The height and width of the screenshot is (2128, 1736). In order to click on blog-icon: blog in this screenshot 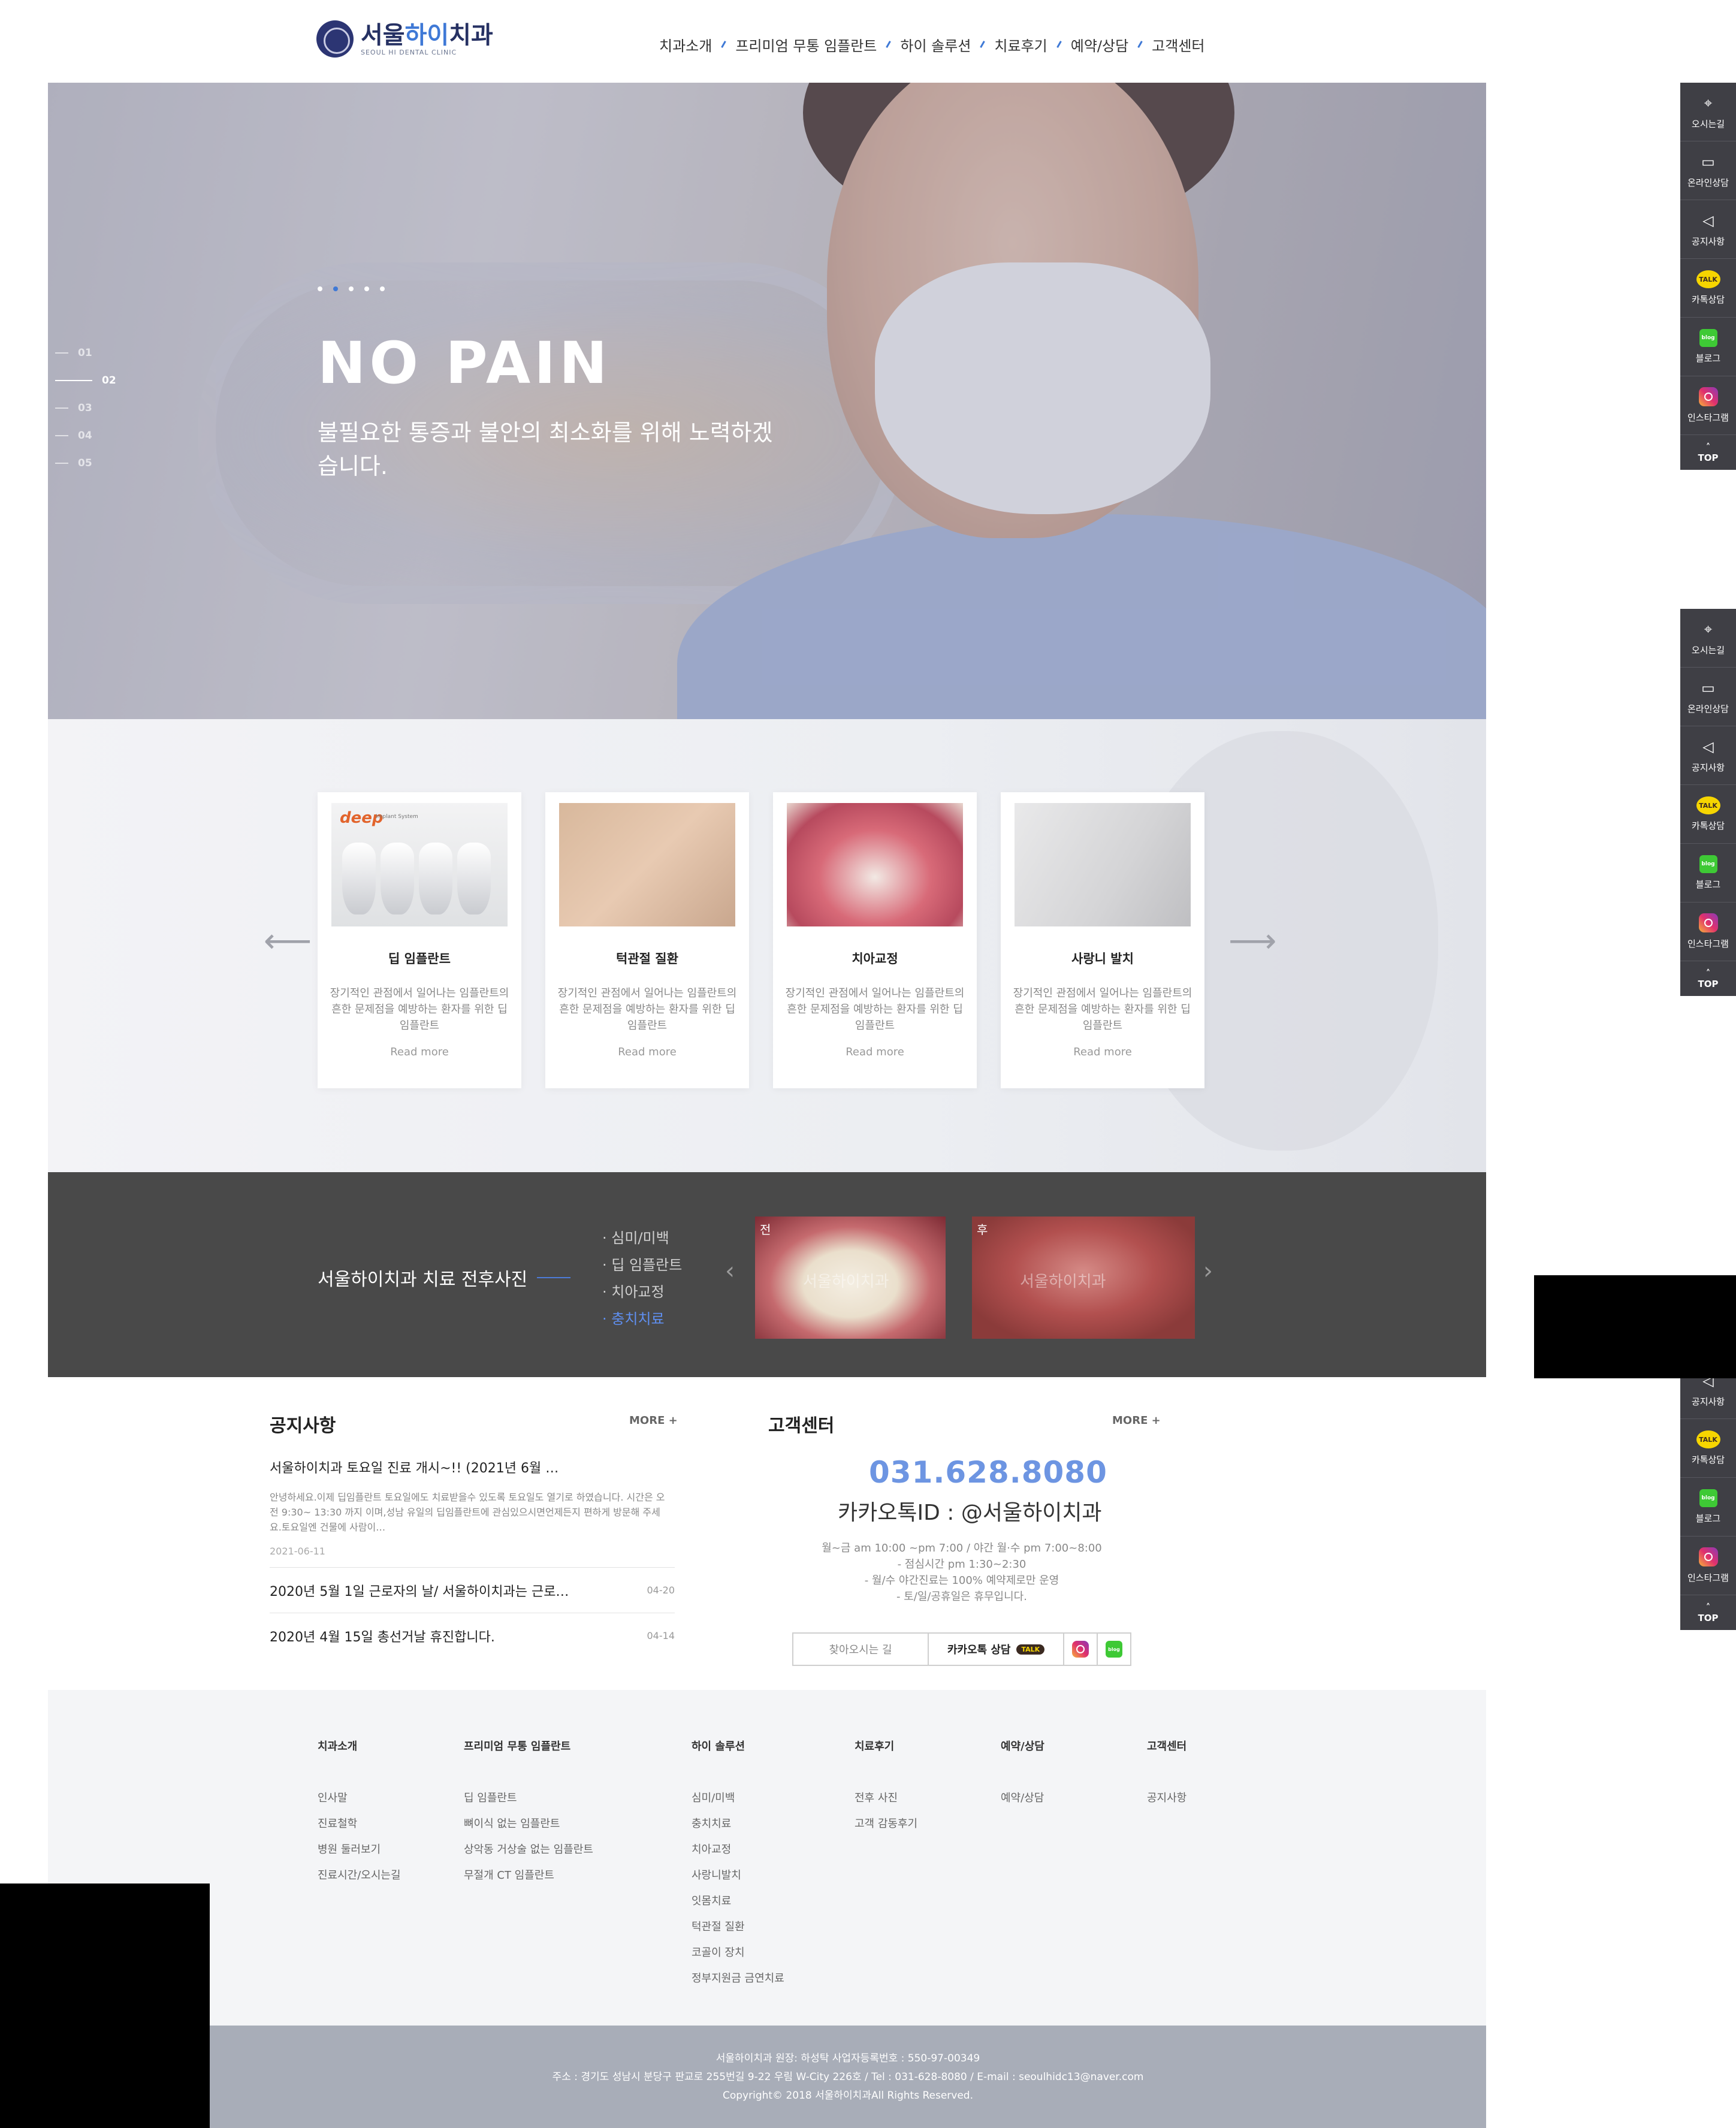, I will do `click(1708, 864)`.